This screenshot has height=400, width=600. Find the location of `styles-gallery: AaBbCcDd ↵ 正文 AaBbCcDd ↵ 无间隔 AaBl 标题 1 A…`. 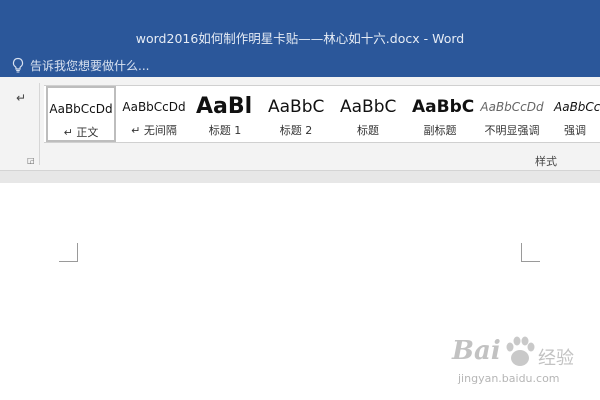

styles-gallery: AaBbCcDd ↵ 正文 AaBbCcDd ↵ 无间隔 AaBl 标题 1 A… is located at coordinates (322, 114).